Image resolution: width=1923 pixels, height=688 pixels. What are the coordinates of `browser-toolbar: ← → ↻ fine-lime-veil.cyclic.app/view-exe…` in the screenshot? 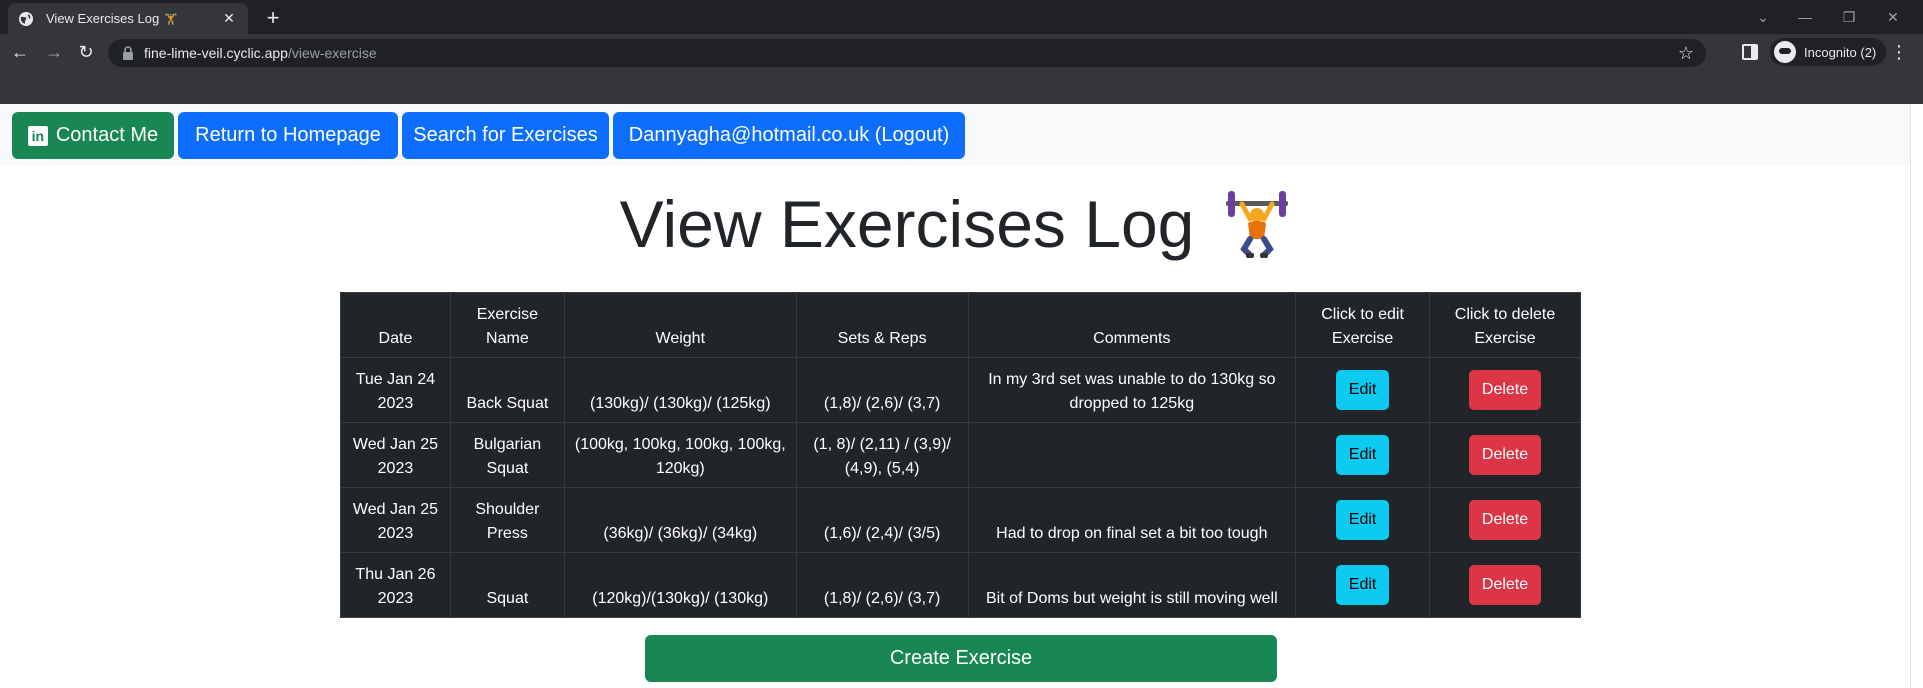 It's located at (961, 69).